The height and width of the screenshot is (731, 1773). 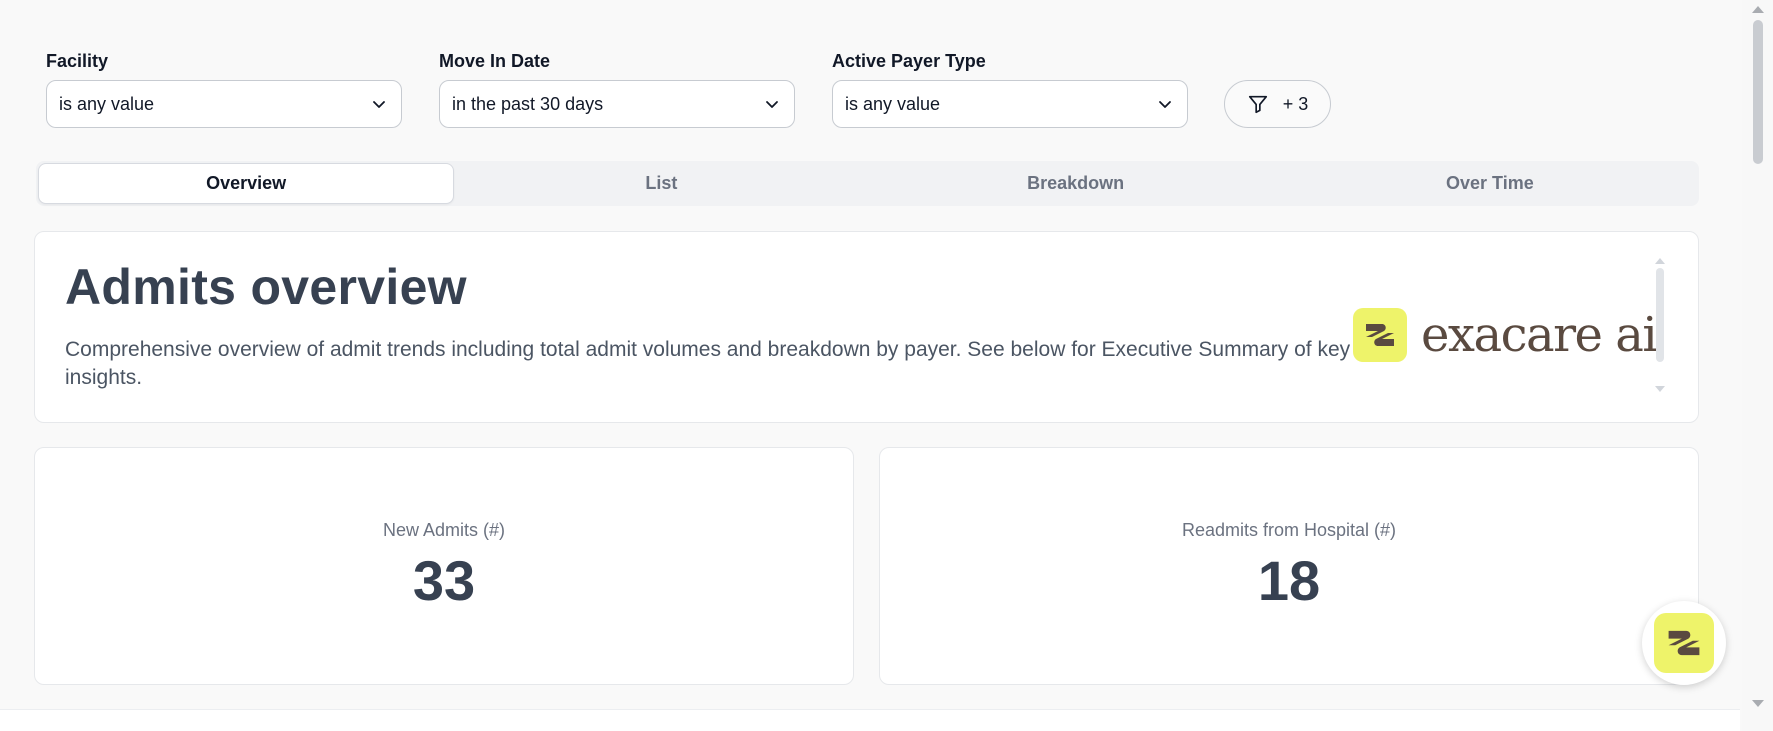 What do you see at coordinates (495, 61) in the screenshot?
I see `move-in-date-filter-label: Move In Date` at bounding box center [495, 61].